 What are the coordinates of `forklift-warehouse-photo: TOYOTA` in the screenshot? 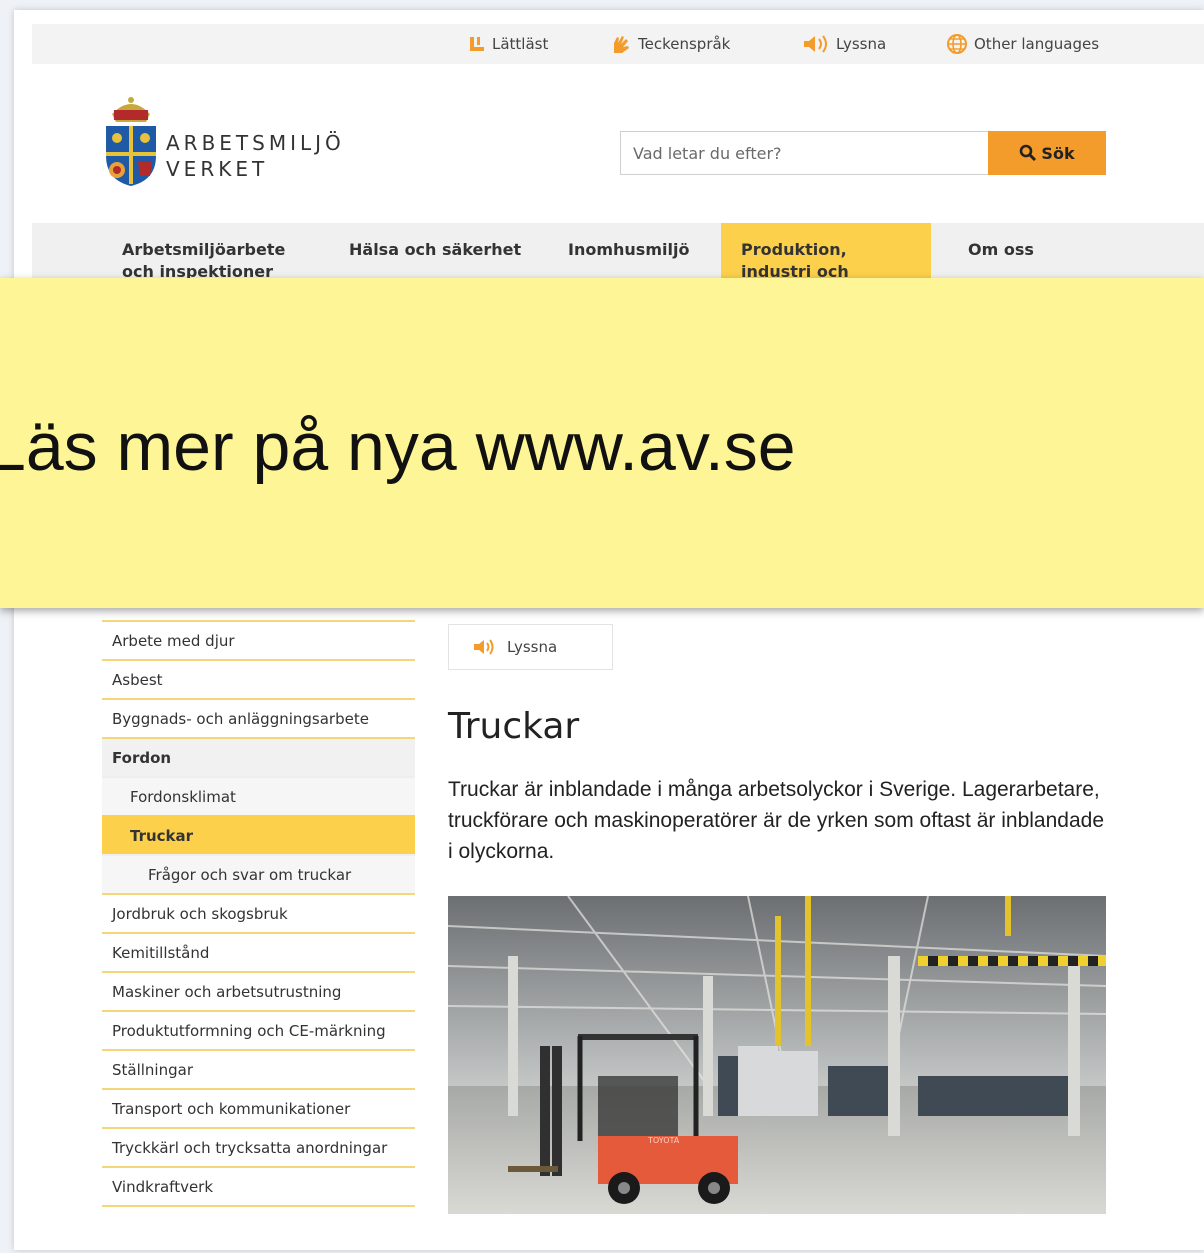 It's located at (777, 1055).